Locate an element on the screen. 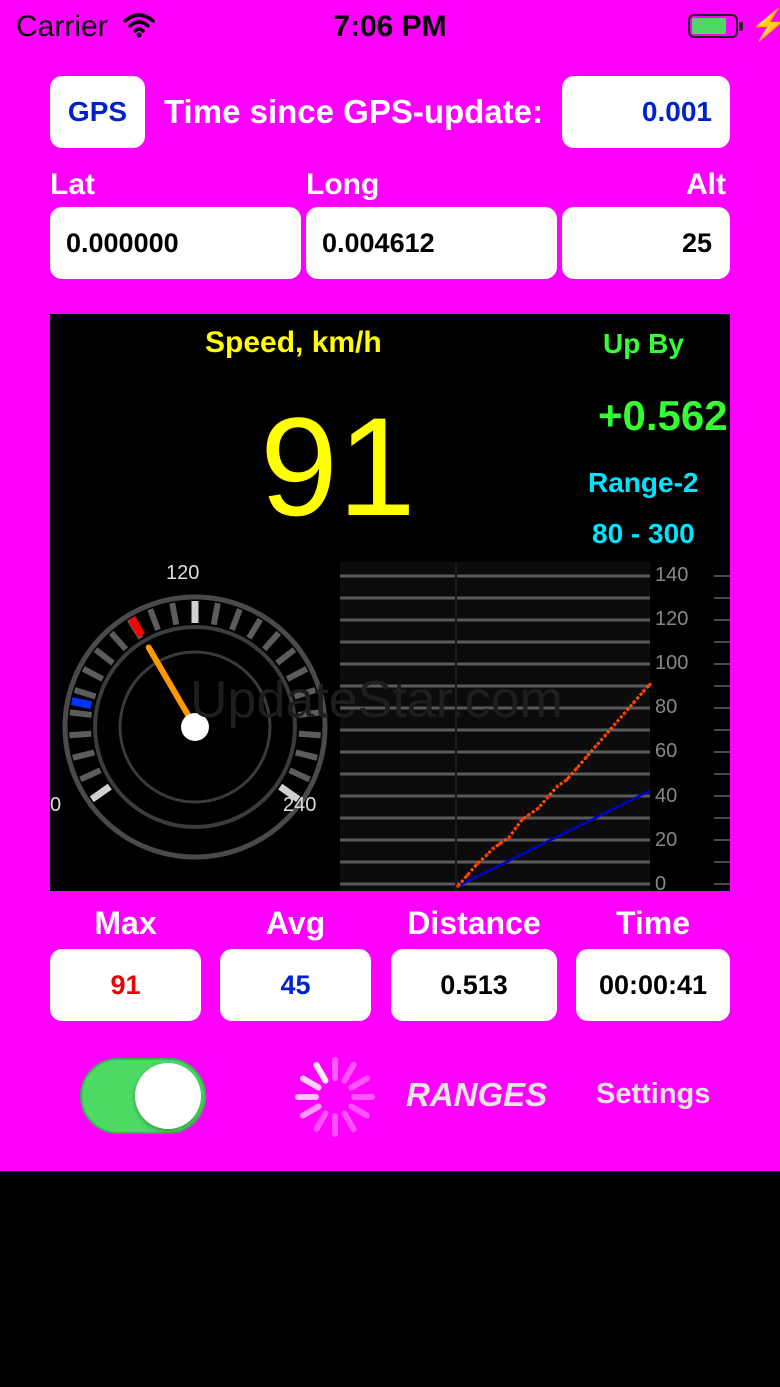 This screenshot has height=1387, width=780. time-since-field: 0.001 is located at coordinates (646, 112).